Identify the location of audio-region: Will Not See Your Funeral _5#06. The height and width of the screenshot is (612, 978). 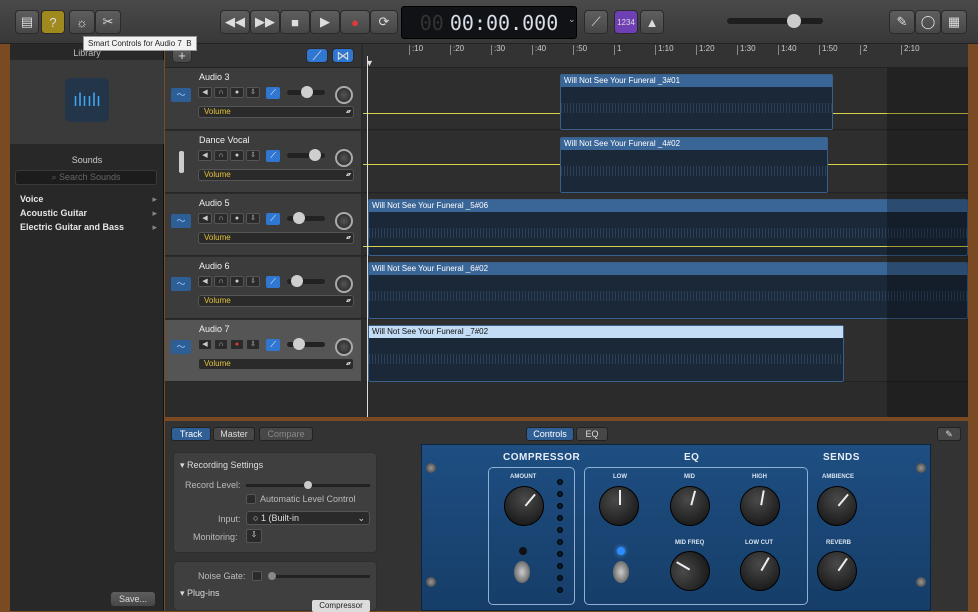
(668, 227).